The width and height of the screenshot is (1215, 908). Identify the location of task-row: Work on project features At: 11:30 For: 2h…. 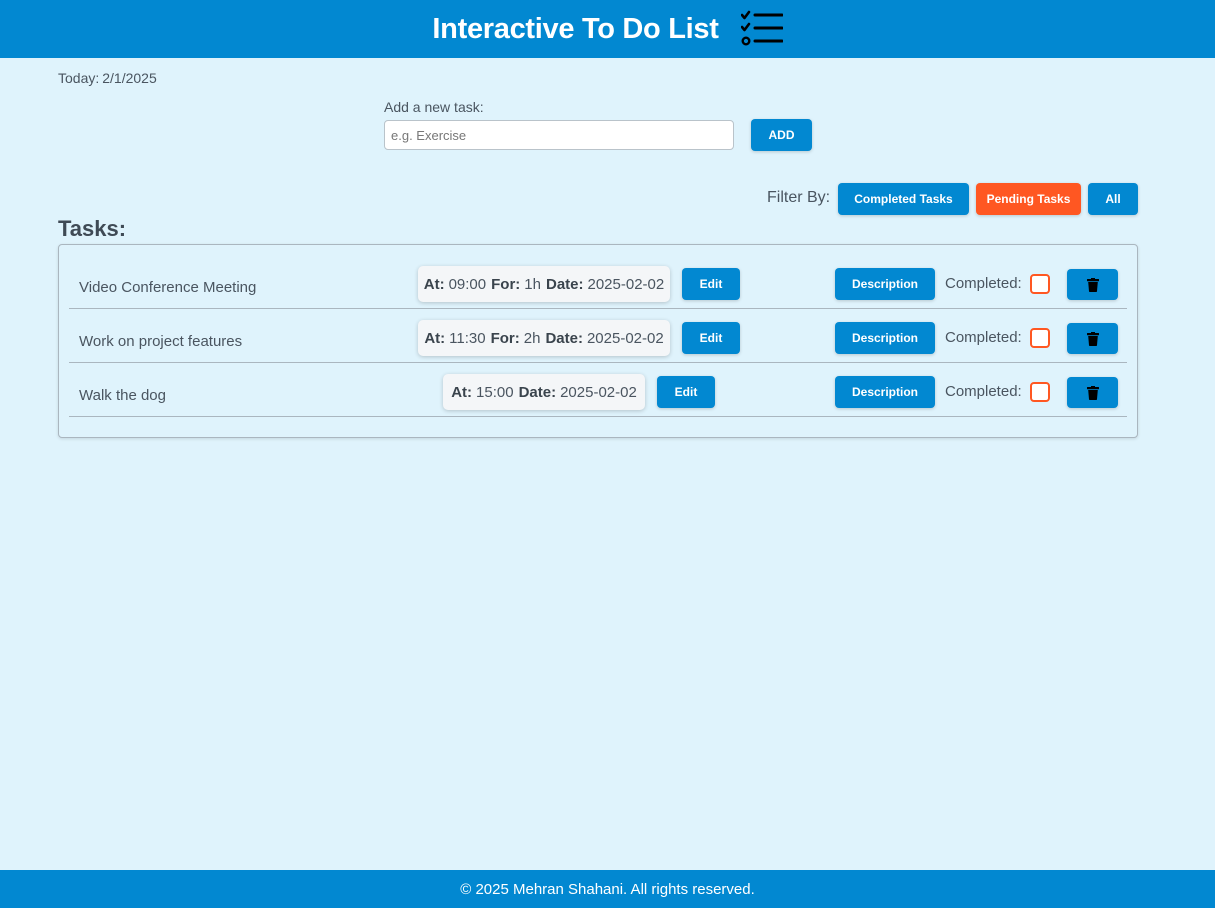
(598, 336).